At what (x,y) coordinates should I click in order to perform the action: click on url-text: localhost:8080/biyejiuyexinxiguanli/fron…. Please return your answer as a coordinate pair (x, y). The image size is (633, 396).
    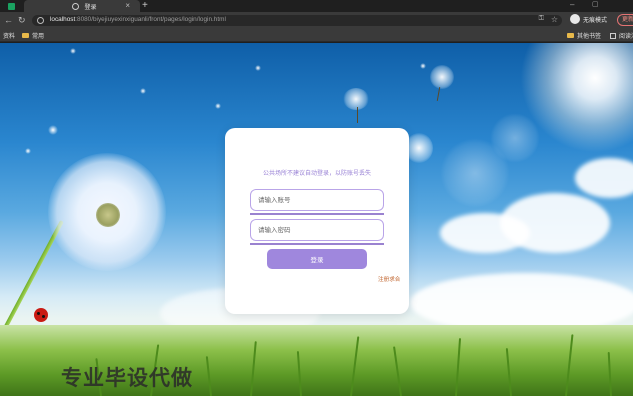
    Looking at the image, I should click on (138, 19).